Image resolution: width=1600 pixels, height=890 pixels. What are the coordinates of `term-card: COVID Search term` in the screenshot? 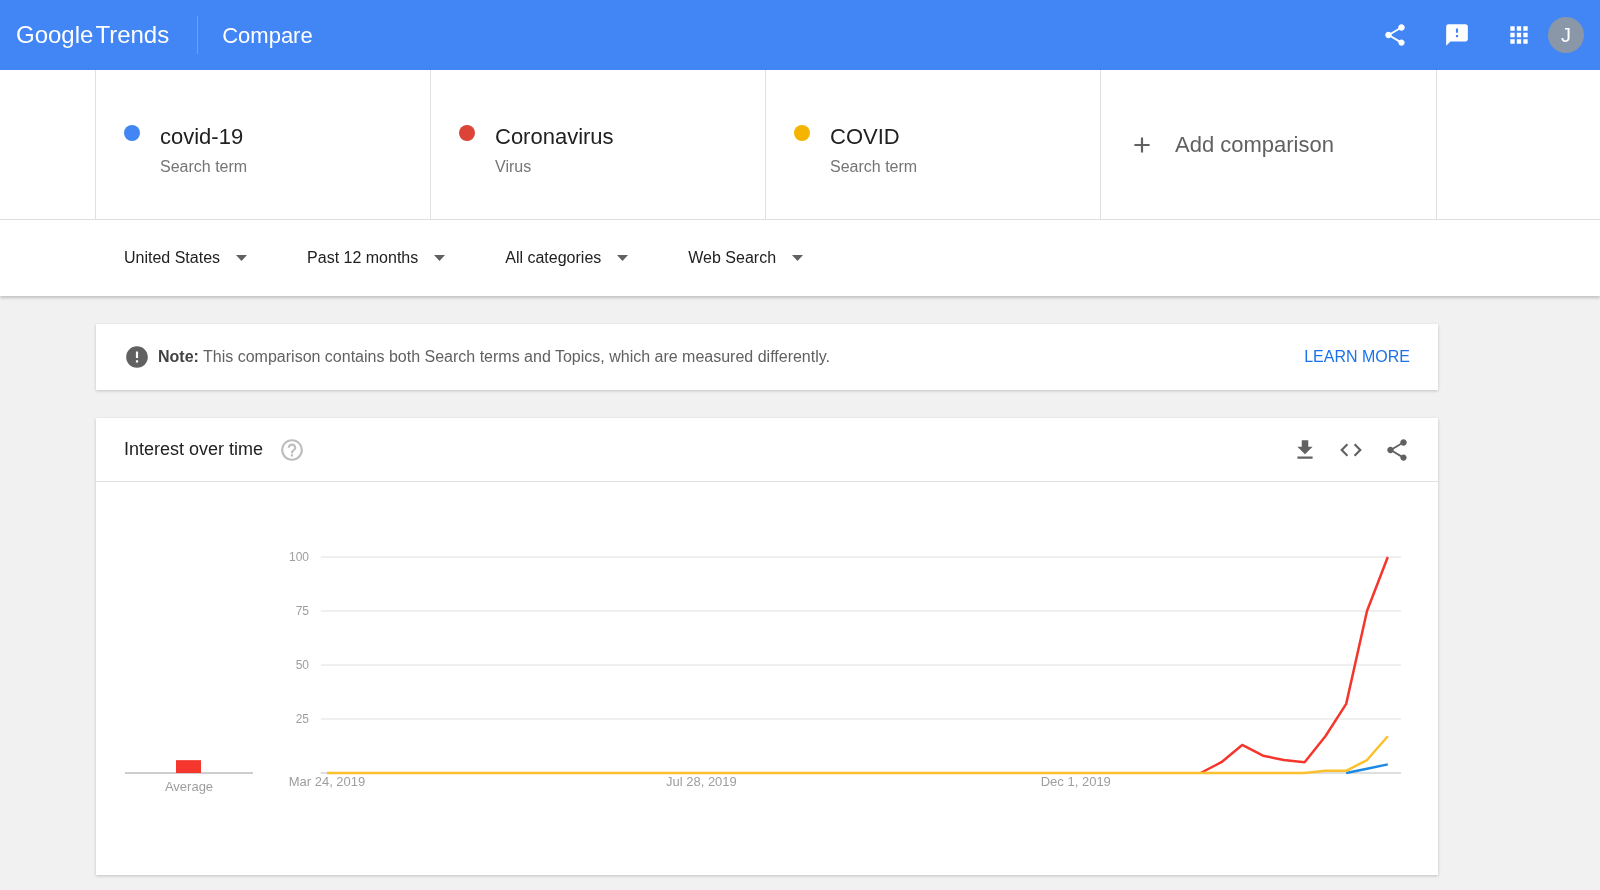 It's located at (933, 144).